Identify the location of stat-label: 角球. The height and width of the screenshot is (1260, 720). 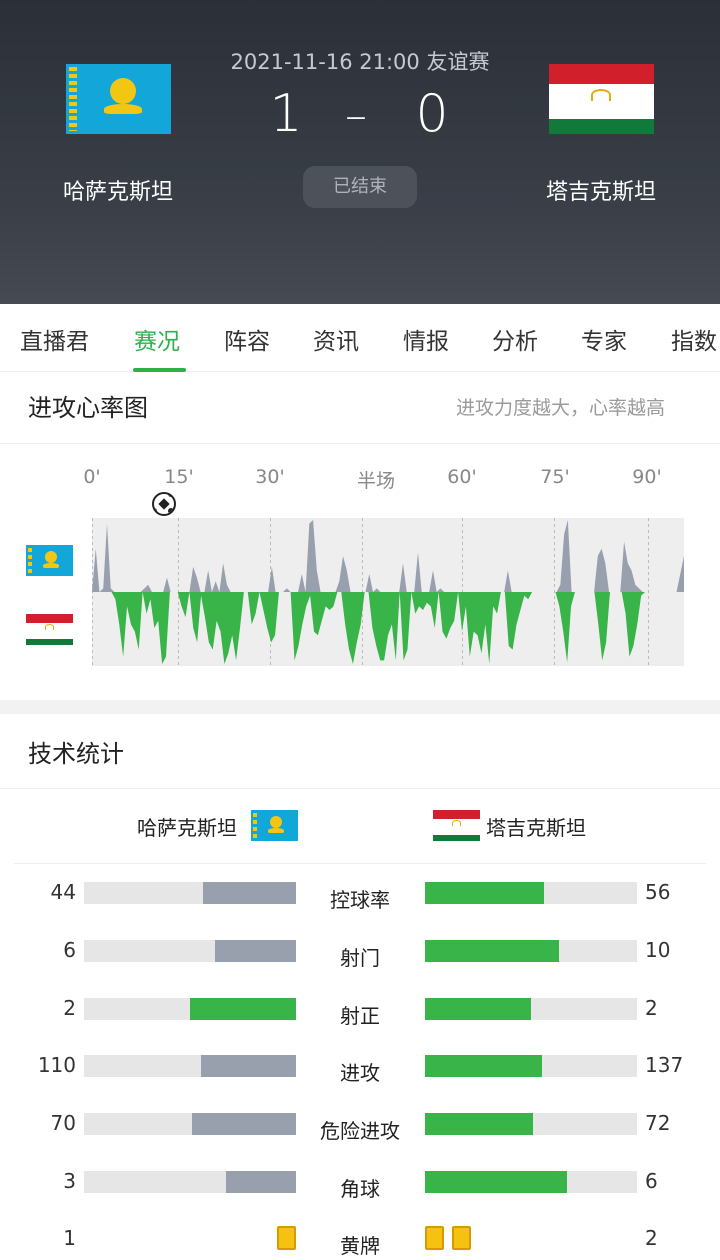
(360, 1189).